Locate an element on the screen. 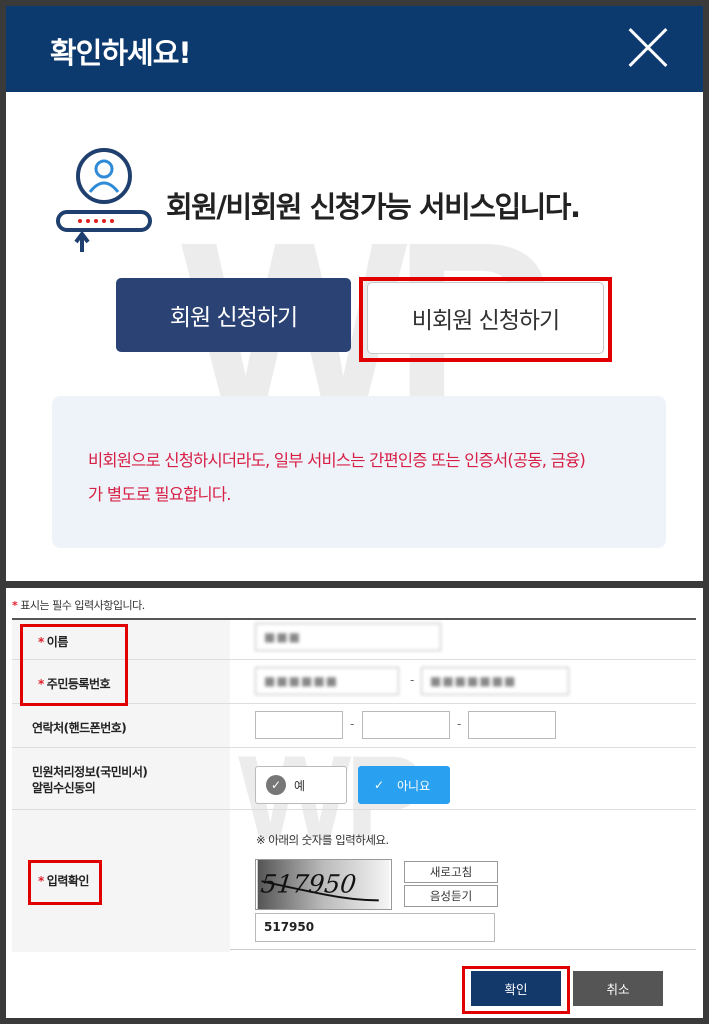 The height and width of the screenshot is (1024, 709). consent-label-line-1: 민원처리정보(국민비서) is located at coordinates (90, 772).